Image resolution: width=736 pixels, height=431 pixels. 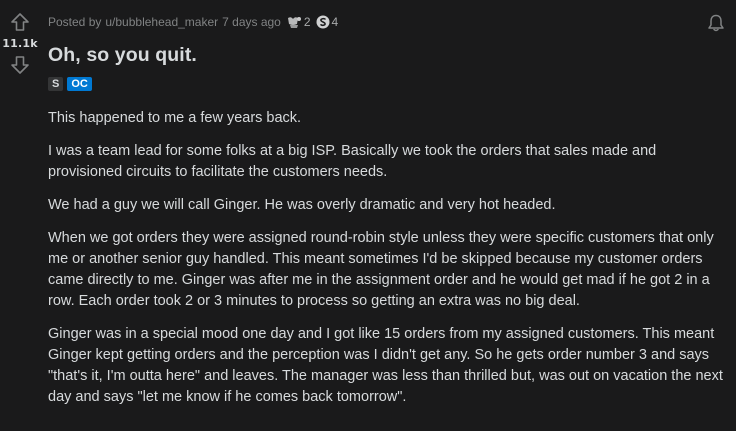 I want to click on post-time: 7 days ago, so click(x=251, y=22).